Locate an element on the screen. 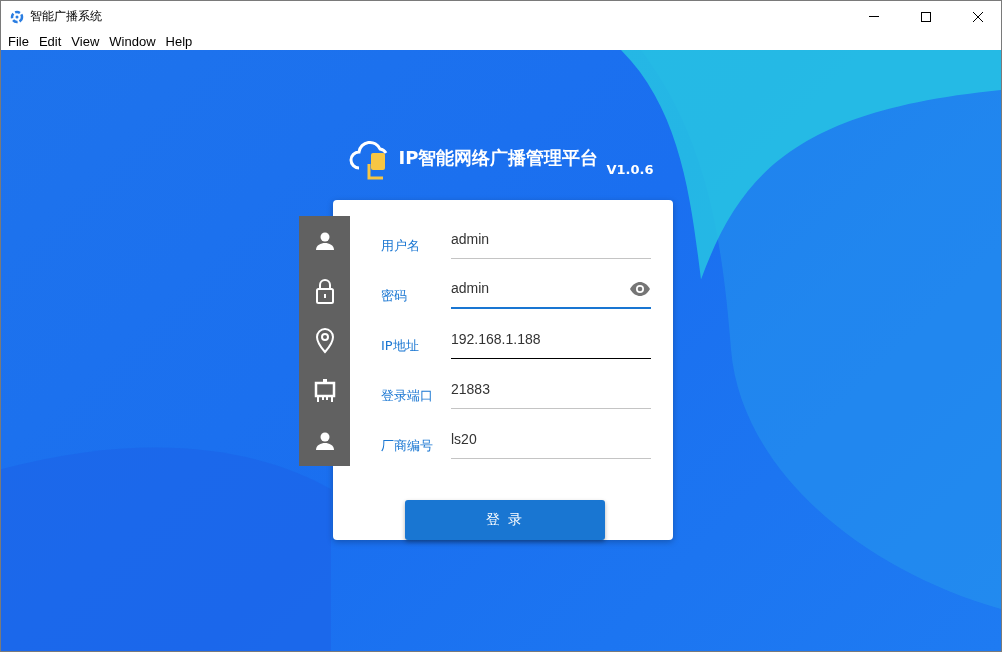  easel-icon is located at coordinates (324, 391).